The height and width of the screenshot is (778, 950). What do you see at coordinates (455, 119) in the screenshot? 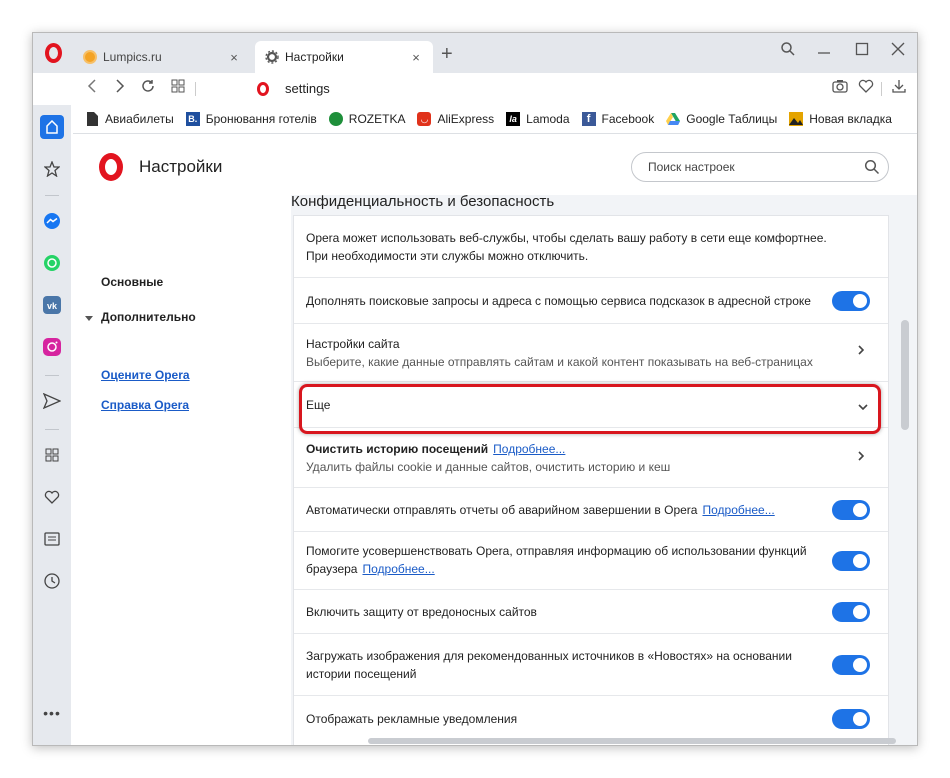
I see `bookmark-aliexpress: ◡ AliExpress` at bounding box center [455, 119].